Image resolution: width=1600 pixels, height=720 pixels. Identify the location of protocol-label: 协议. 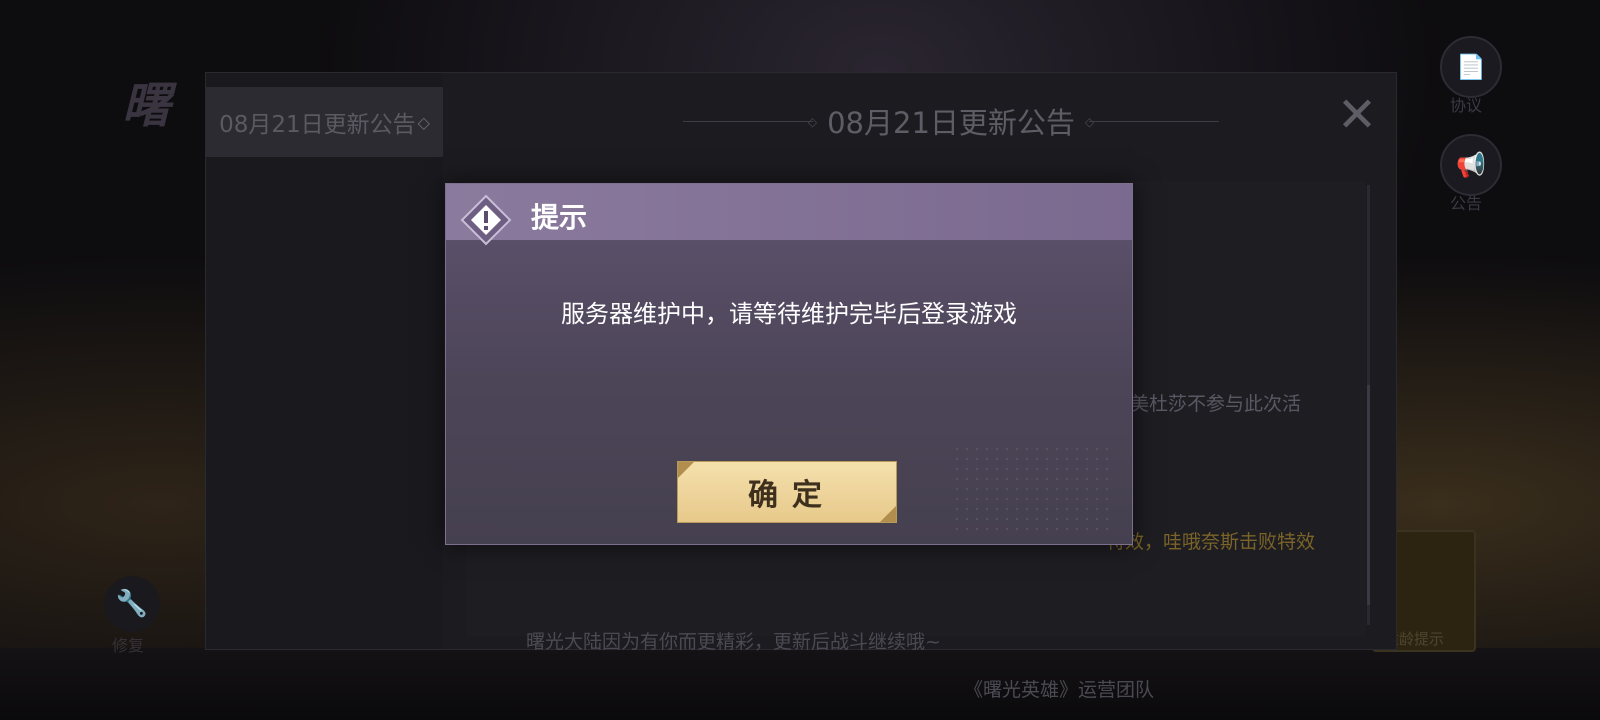
(1466, 105).